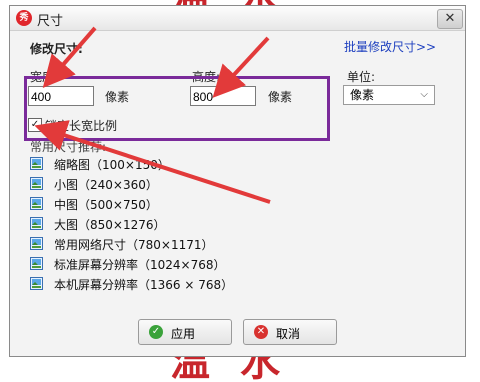 This screenshot has width=480, height=382. What do you see at coordinates (106, 205) in the screenshot?
I see `list-item-label: 中图（500×750）` at bounding box center [106, 205].